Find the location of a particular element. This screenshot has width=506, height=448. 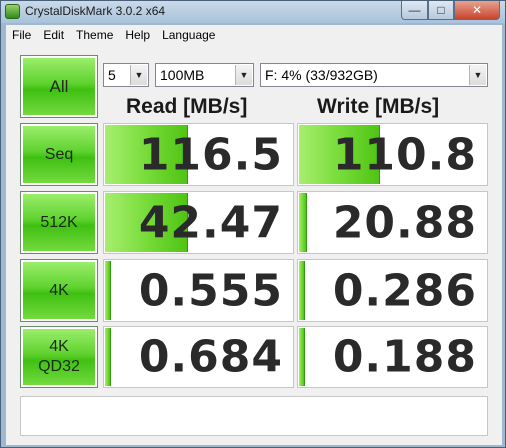

drive-select: F: 4% (33/932GB) ▼ is located at coordinates (374, 75).